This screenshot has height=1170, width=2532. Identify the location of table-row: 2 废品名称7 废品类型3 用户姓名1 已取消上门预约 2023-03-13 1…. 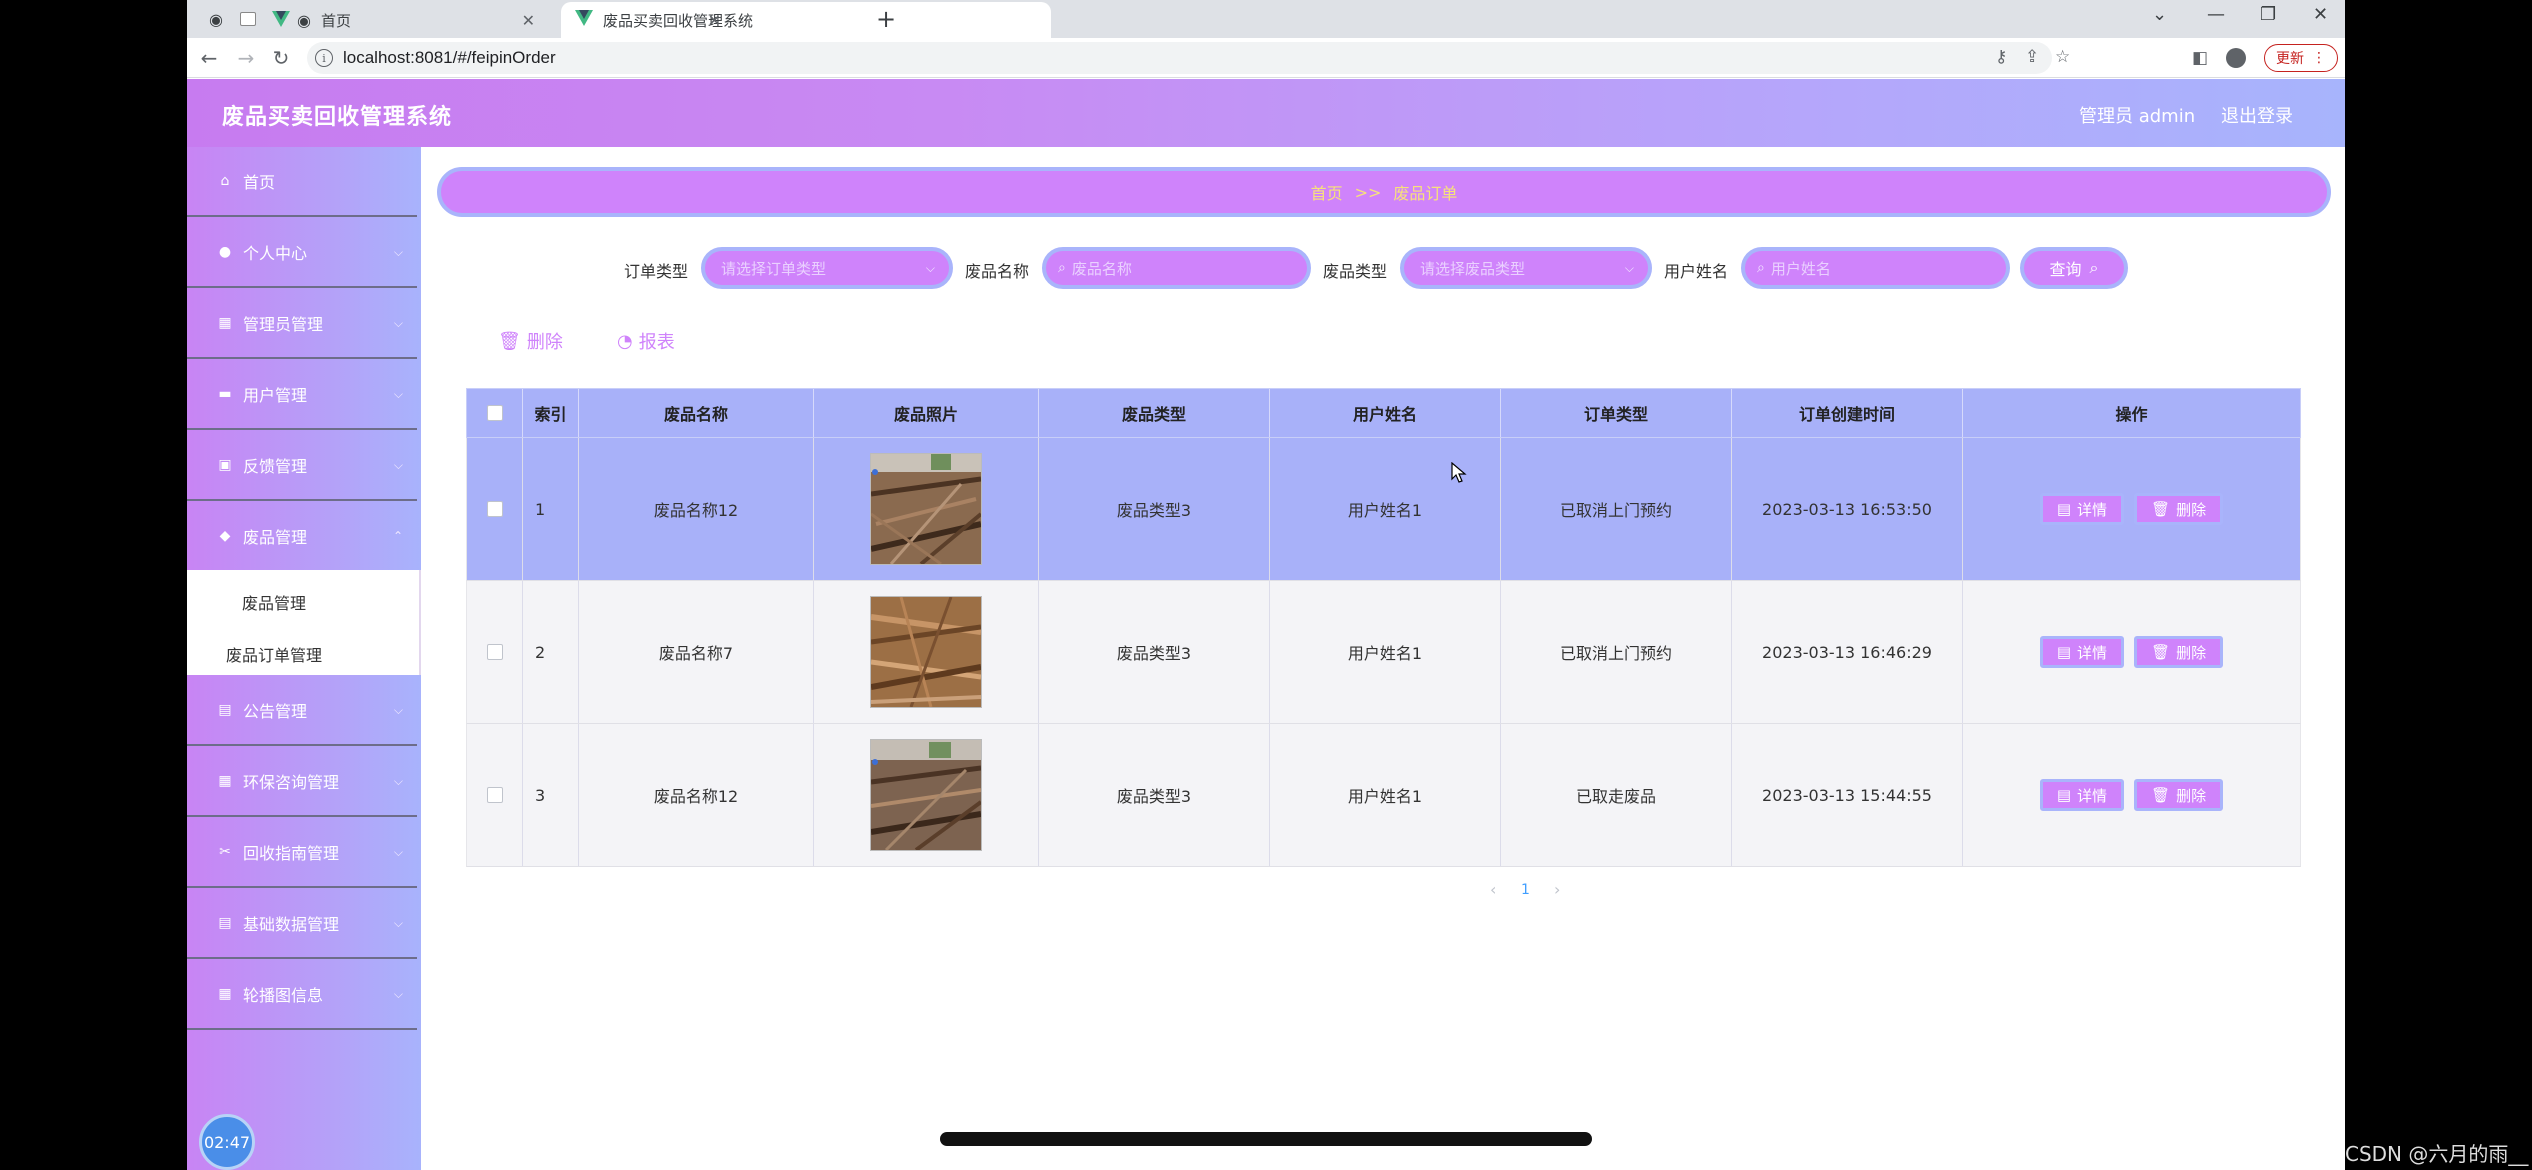
(1383, 652).